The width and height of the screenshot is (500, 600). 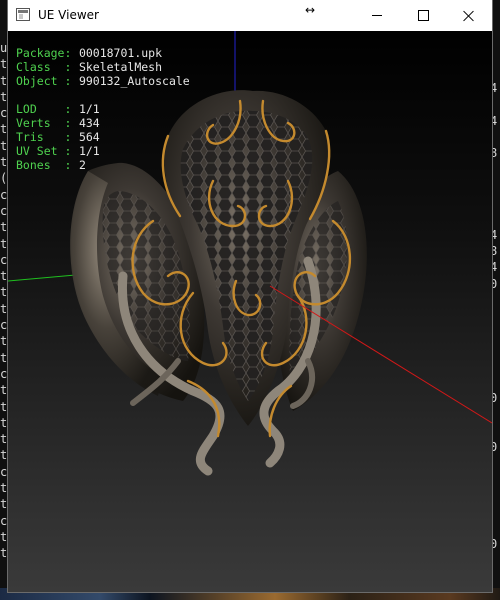 What do you see at coordinates (250, 15) in the screenshot?
I see `title-bar: UE Viewer ↔` at bounding box center [250, 15].